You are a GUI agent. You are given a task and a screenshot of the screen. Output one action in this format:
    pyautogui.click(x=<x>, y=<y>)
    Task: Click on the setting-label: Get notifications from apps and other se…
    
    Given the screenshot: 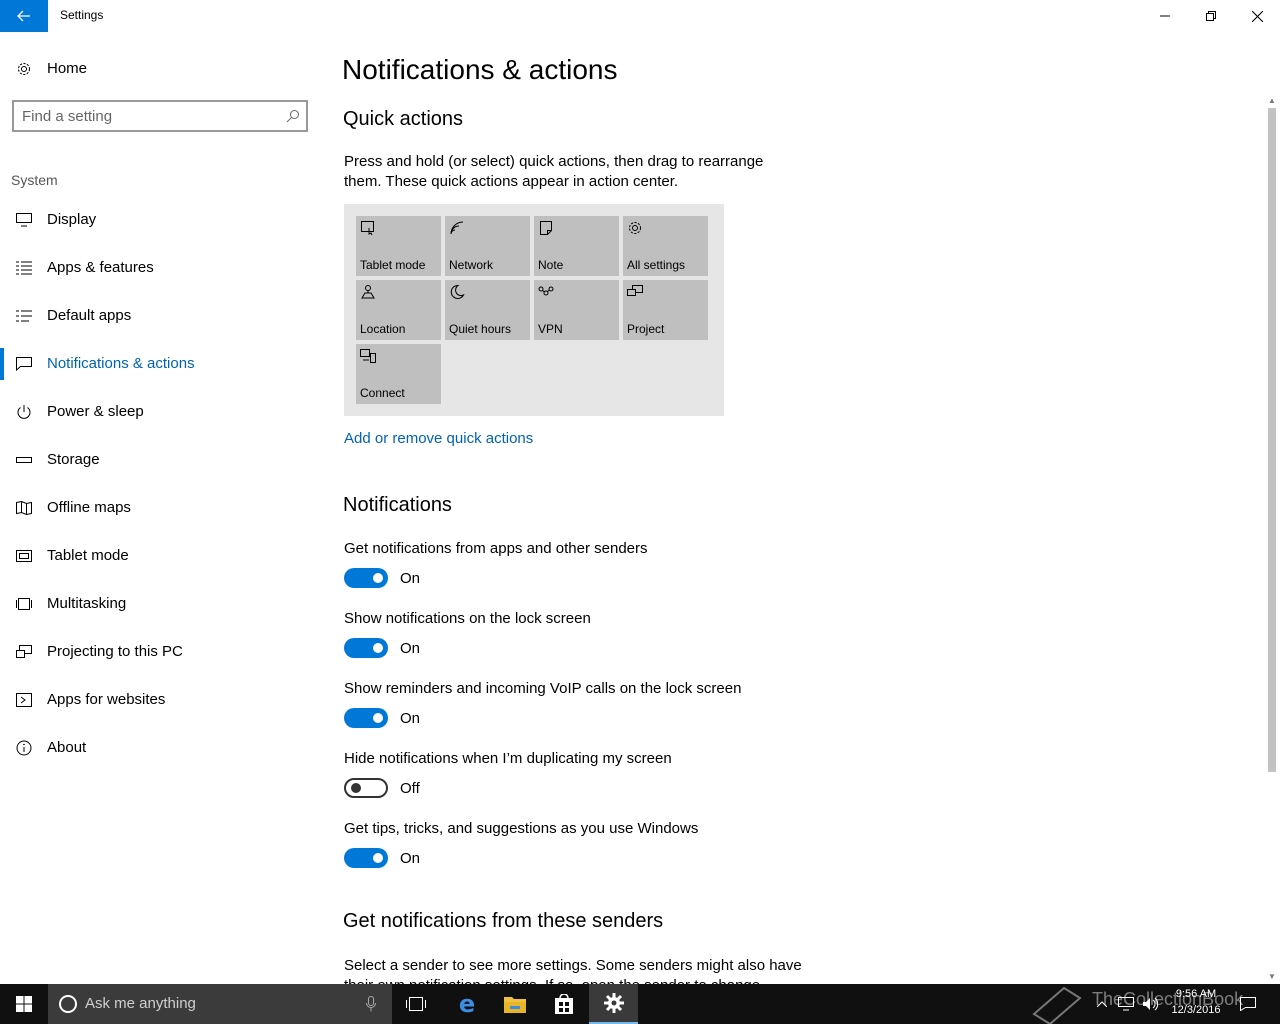 What is the action you would take?
    pyautogui.click(x=496, y=548)
    